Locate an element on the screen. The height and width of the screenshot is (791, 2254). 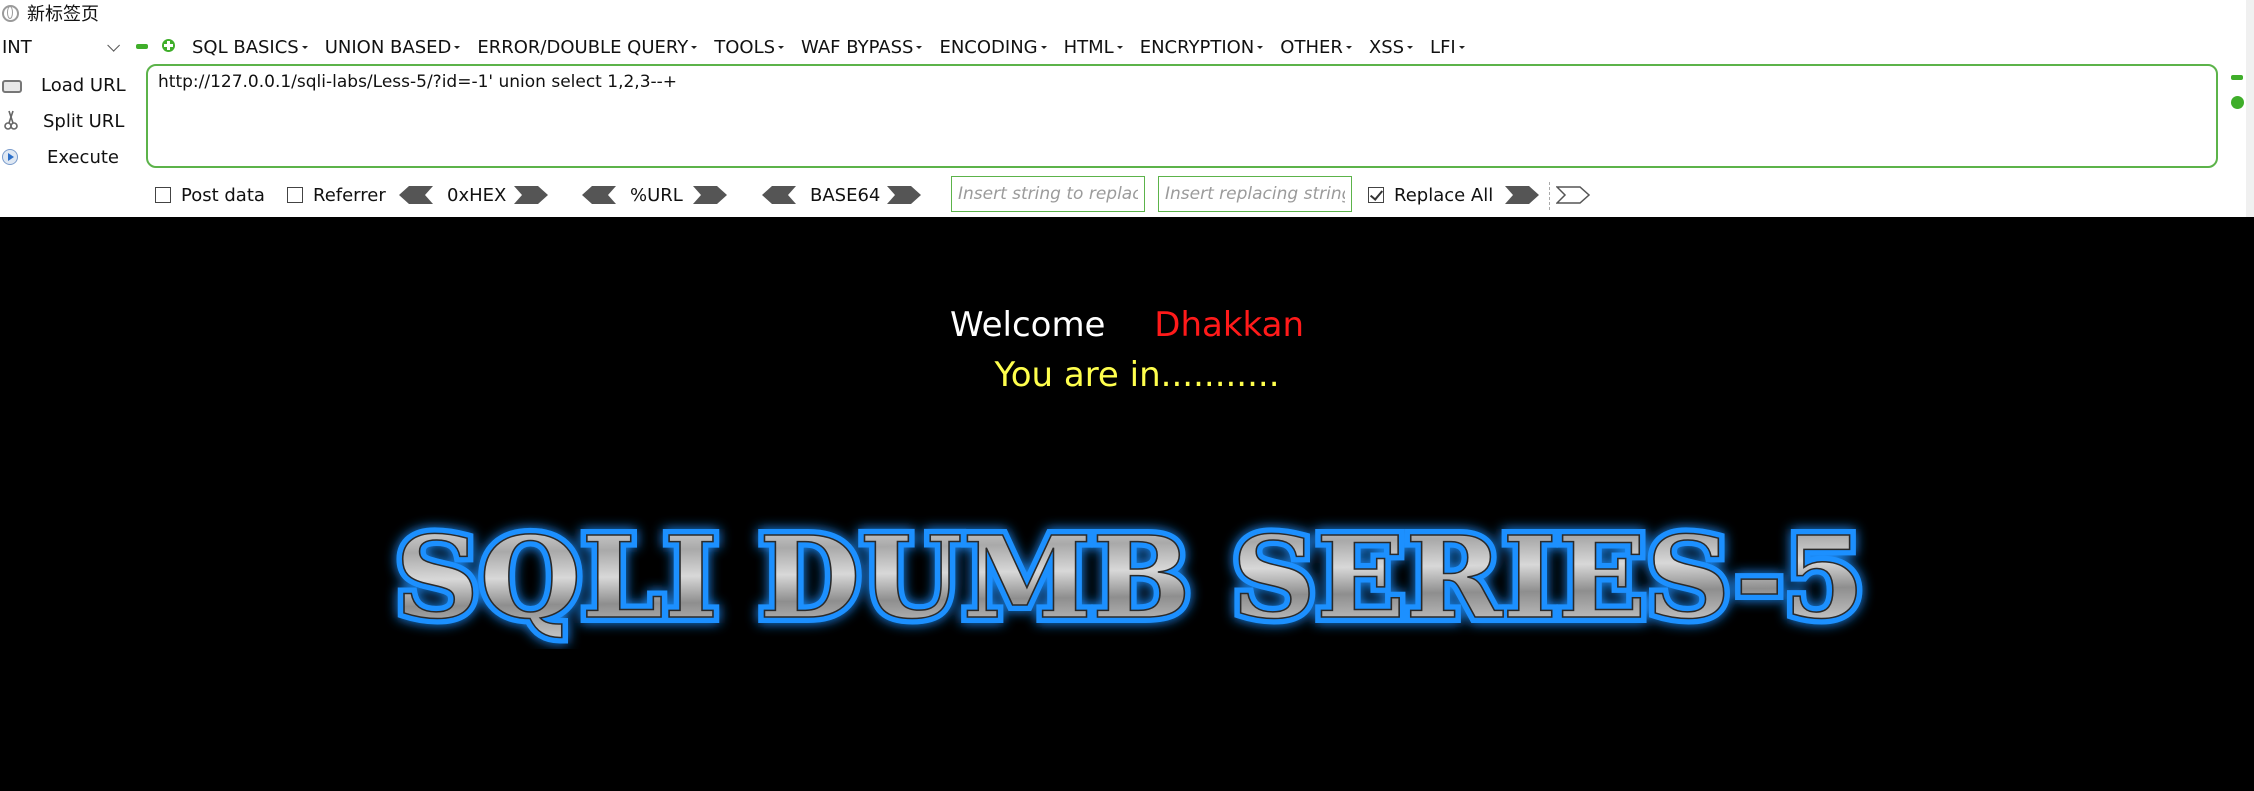
load-url-button: Load URL is located at coordinates (70, 85).